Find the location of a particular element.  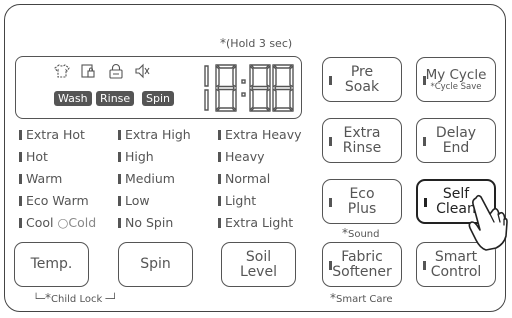

pointing-hand-icon is located at coordinates (488, 222).